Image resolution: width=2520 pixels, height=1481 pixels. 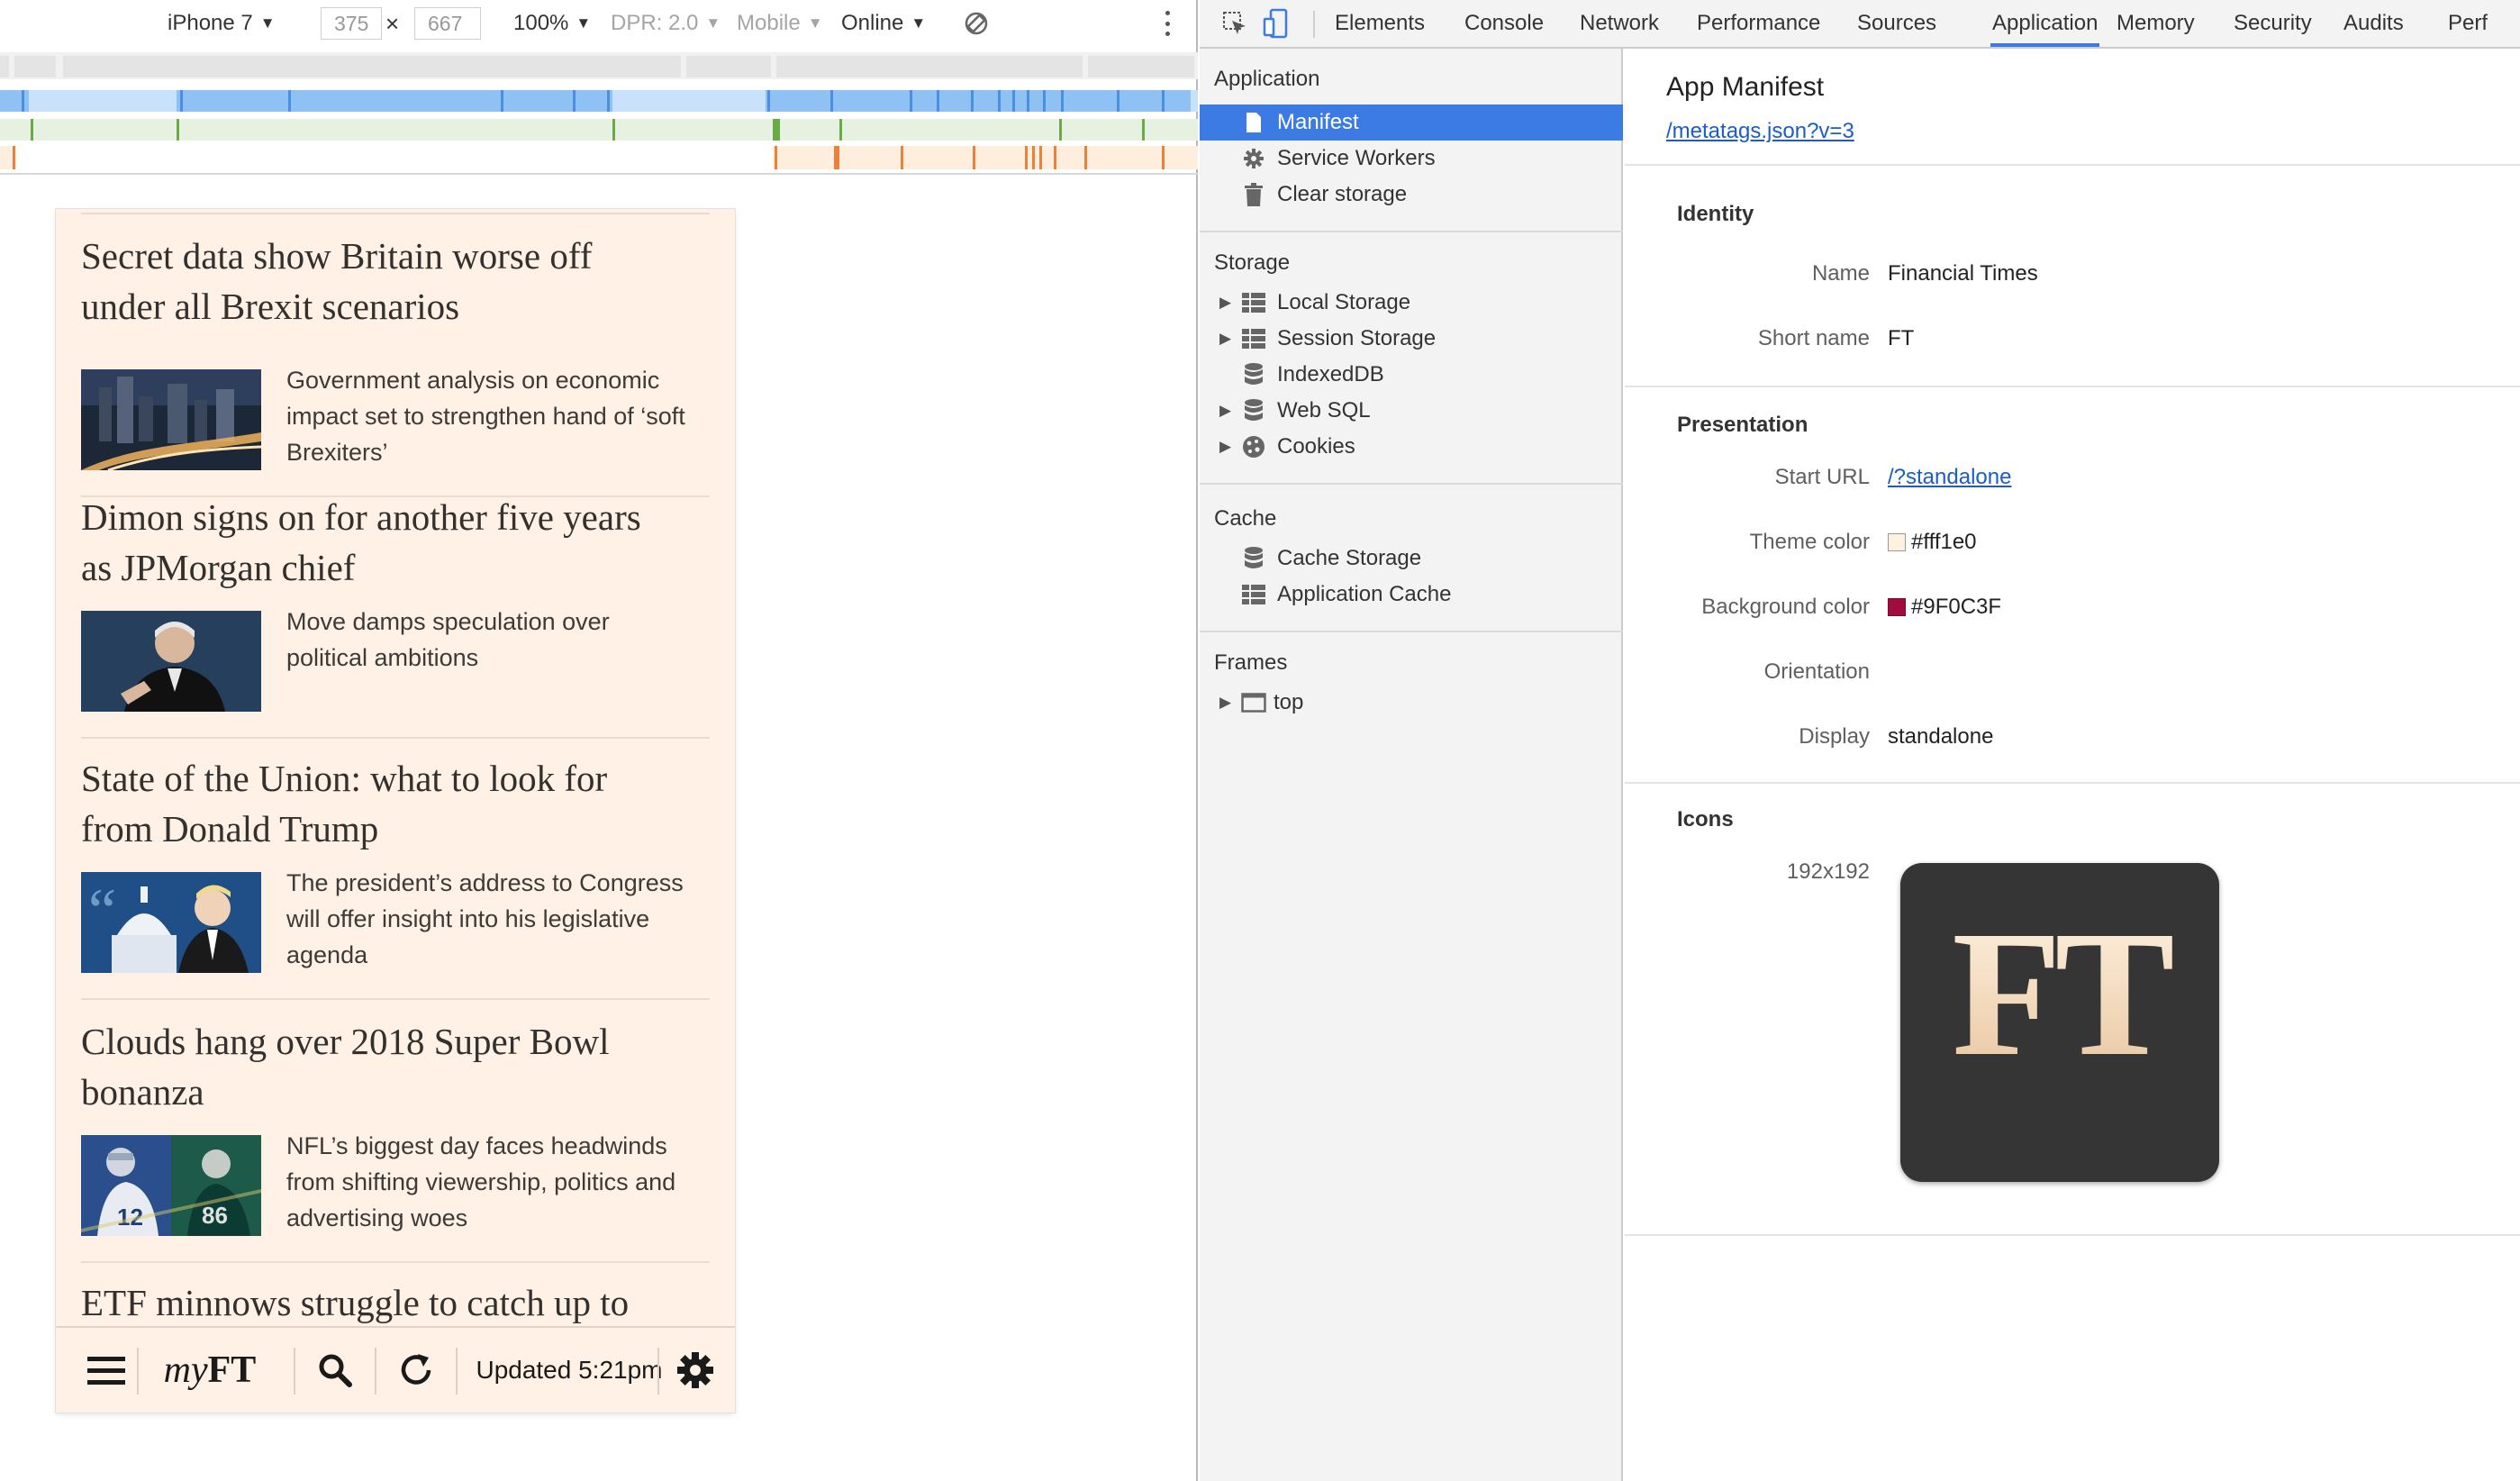 I want to click on media-query-bar-min-width, so click(x=599, y=157).